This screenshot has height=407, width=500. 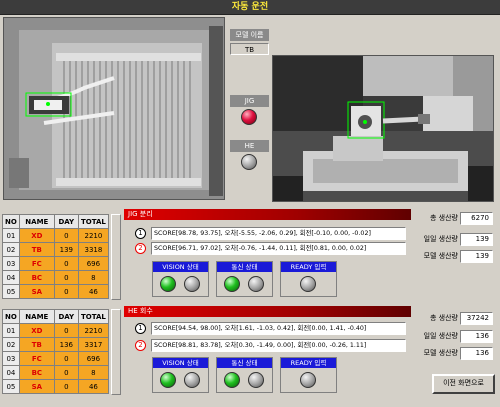 What do you see at coordinates (116, 257) in the screenshot?
I see `table-scrollbar-jig` at bounding box center [116, 257].